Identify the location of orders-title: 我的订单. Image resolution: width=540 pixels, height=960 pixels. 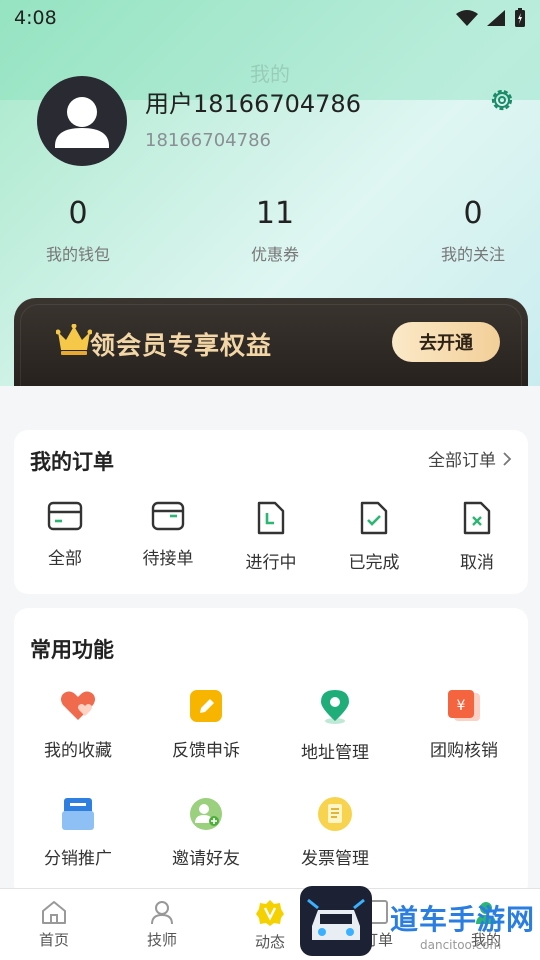
(72, 462).